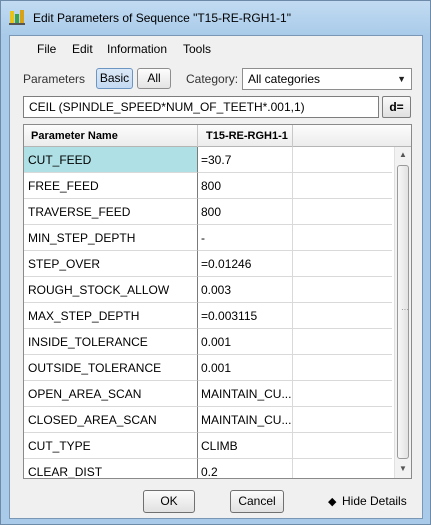  I want to click on basic-button: Basic, so click(114, 78).